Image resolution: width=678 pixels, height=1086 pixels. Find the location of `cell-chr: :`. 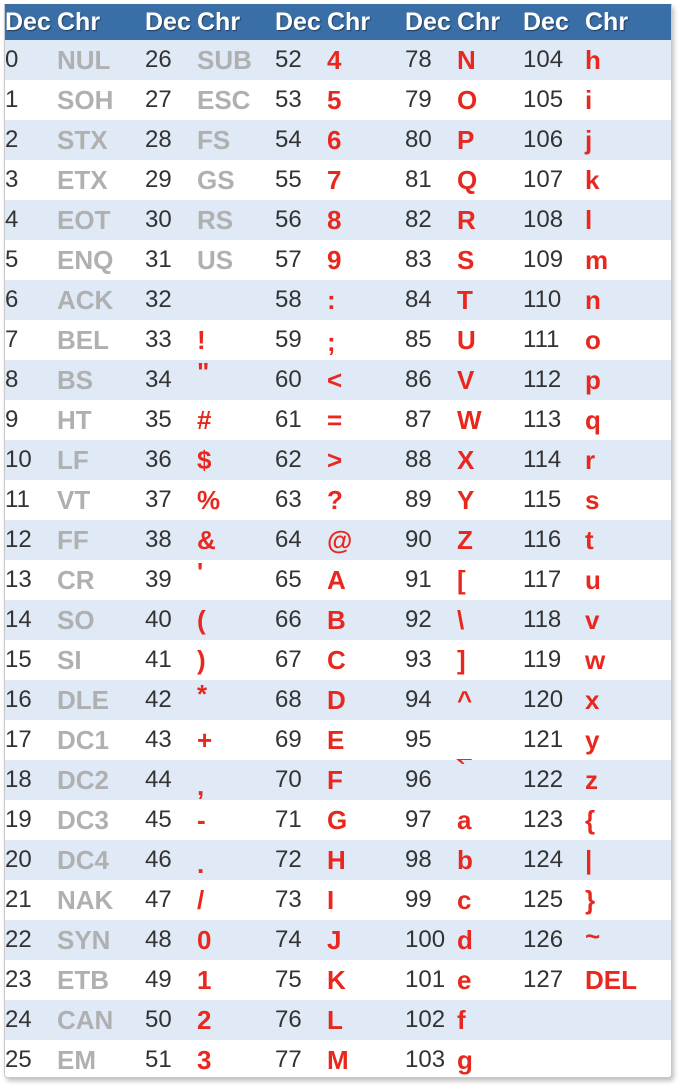

cell-chr: : is located at coordinates (366, 300).